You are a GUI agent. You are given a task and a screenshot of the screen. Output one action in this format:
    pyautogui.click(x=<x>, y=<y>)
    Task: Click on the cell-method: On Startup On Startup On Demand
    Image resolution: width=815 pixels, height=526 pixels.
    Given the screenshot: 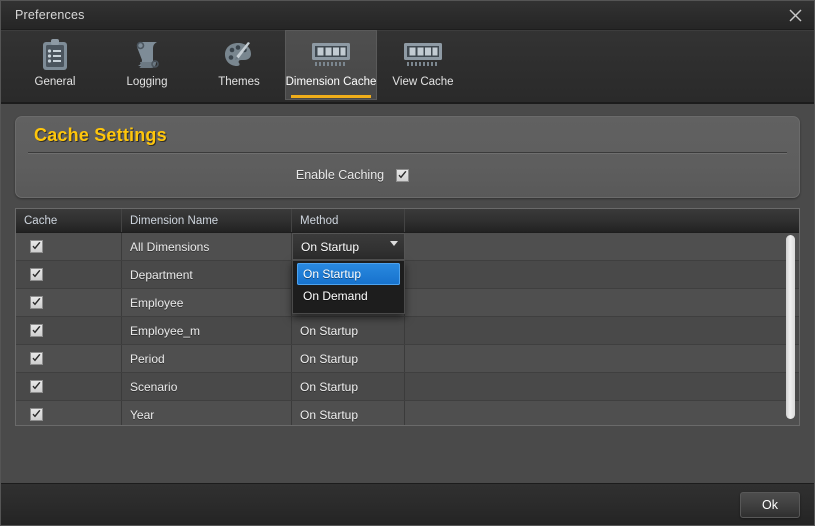 What is the action you would take?
    pyautogui.click(x=348, y=273)
    